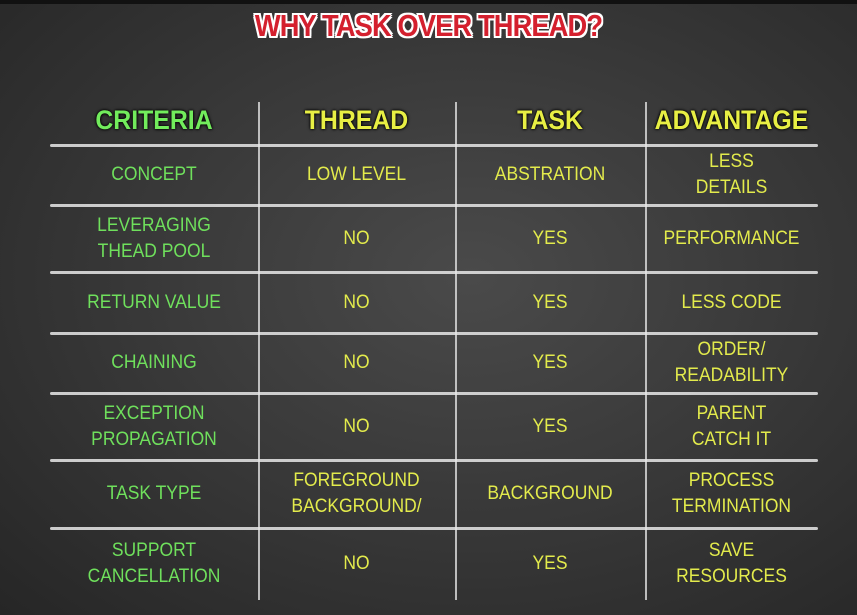  Describe the element at coordinates (356, 493) in the screenshot. I see `cell-thread: FOREGROUND BACKGROUND/` at that location.